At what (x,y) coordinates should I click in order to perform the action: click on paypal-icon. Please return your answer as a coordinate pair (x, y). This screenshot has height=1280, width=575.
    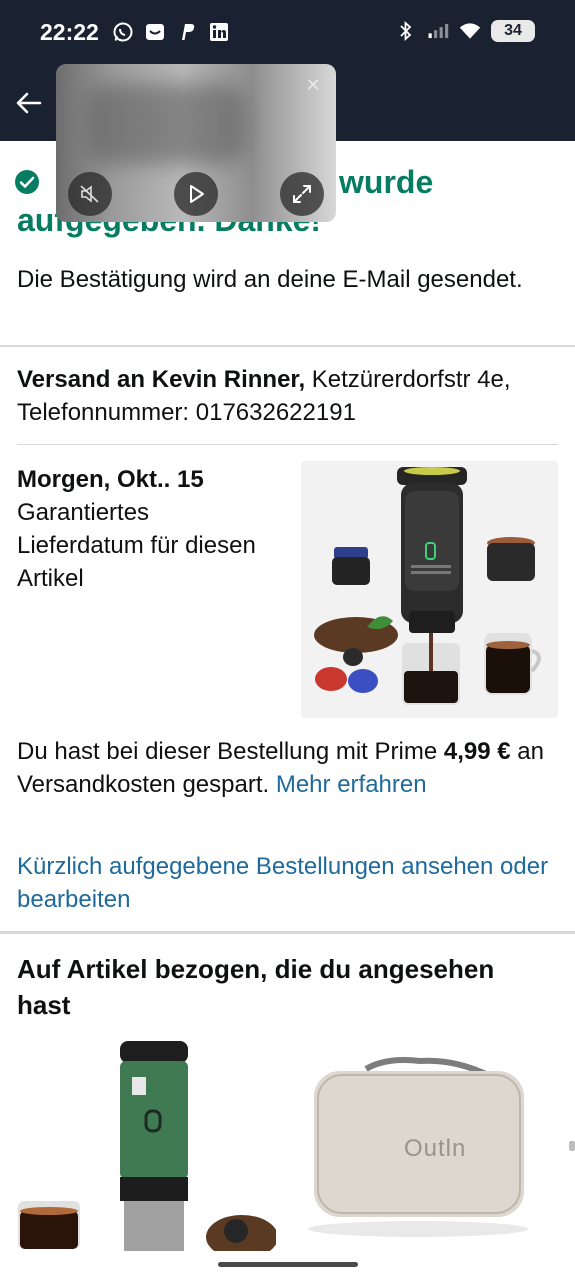
    Looking at the image, I should click on (187, 32).